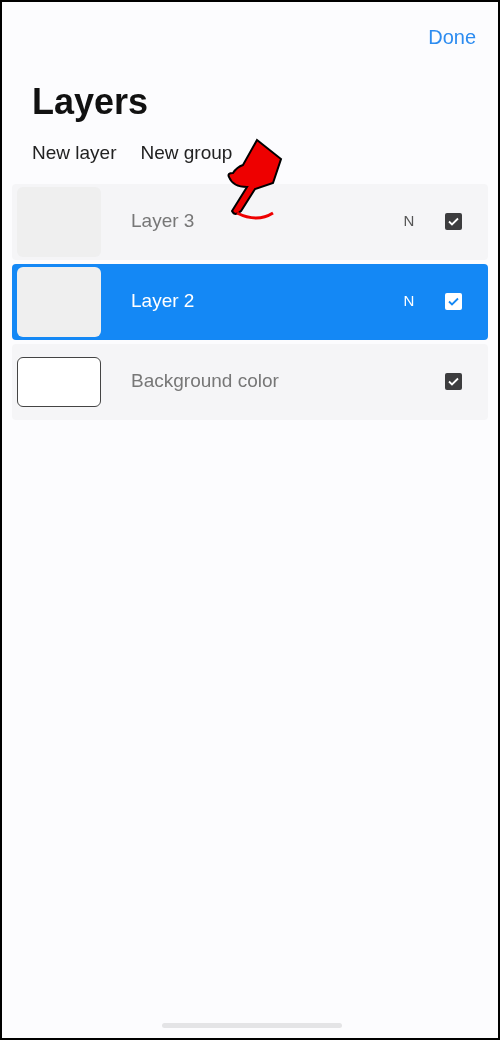 The image size is (500, 1040). What do you see at coordinates (163, 221) in the screenshot?
I see `layer-name: Layer 3` at bounding box center [163, 221].